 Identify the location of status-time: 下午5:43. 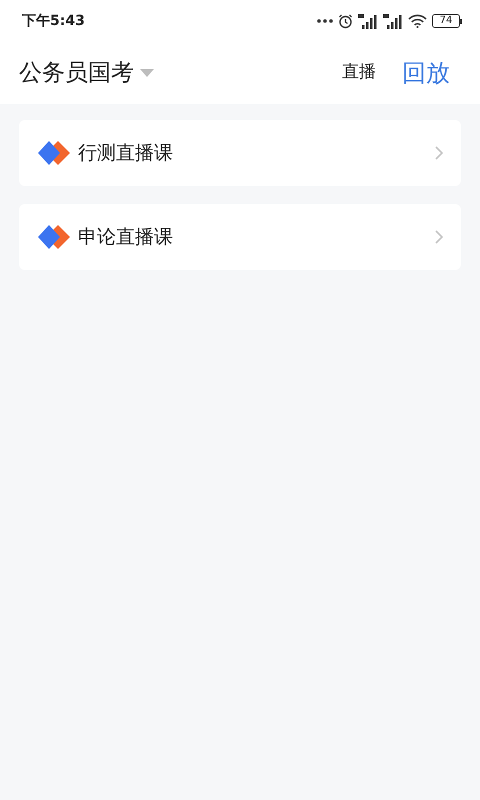
(53, 21).